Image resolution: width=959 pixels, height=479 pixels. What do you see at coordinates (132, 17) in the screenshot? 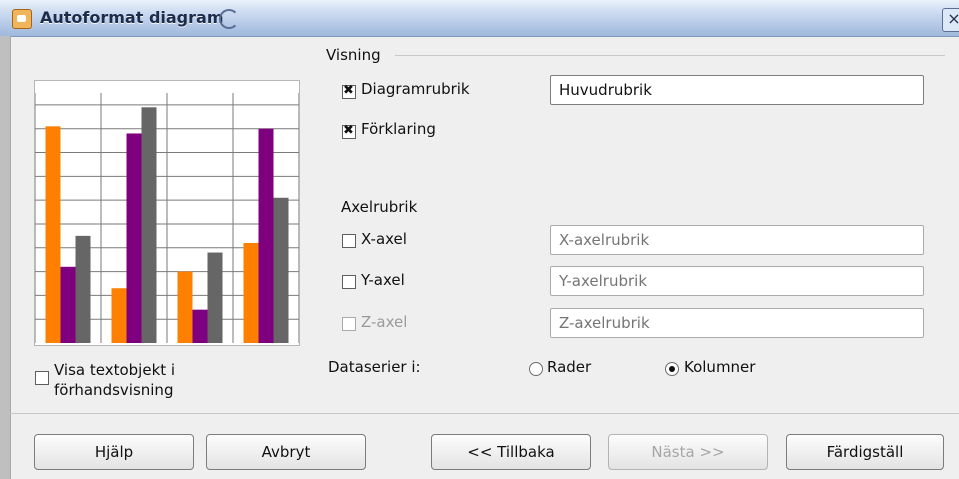
I see `window-title: Autoformat diagram` at bounding box center [132, 17].